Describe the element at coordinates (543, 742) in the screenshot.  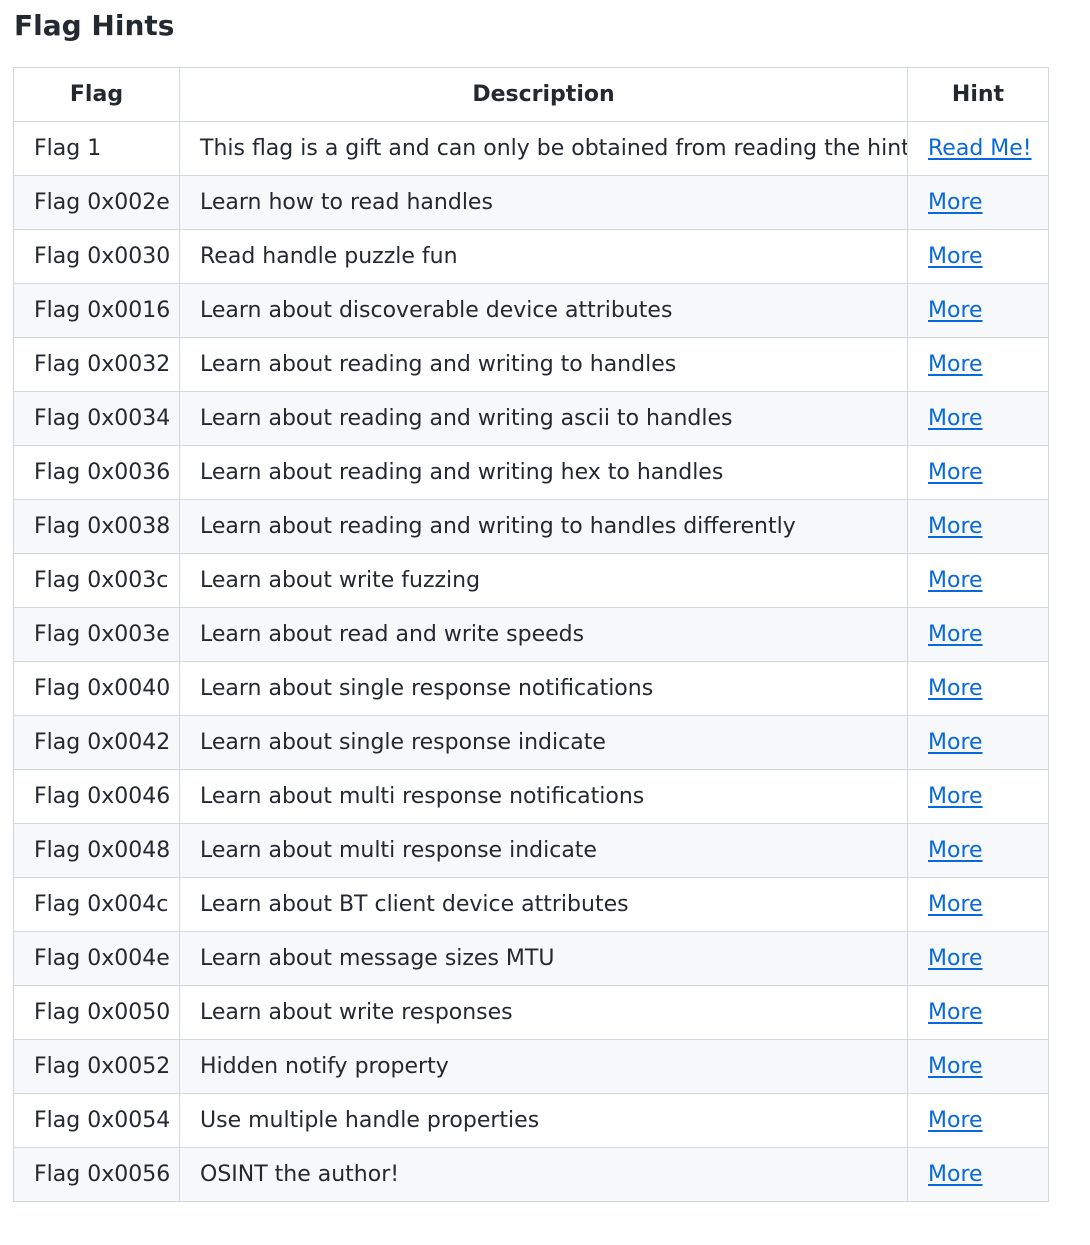
I see `description-cell: Learn about single response indicate` at that location.